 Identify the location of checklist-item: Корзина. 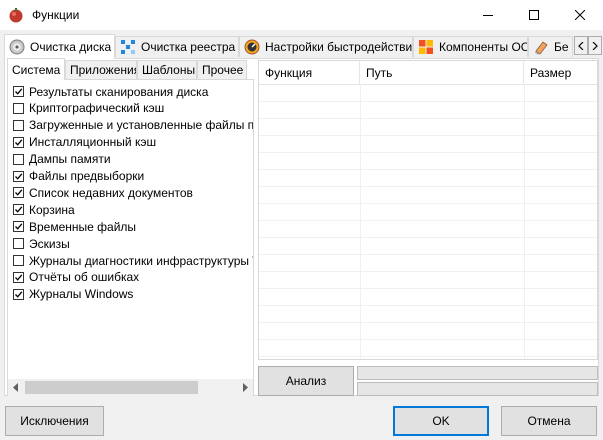
(44, 209).